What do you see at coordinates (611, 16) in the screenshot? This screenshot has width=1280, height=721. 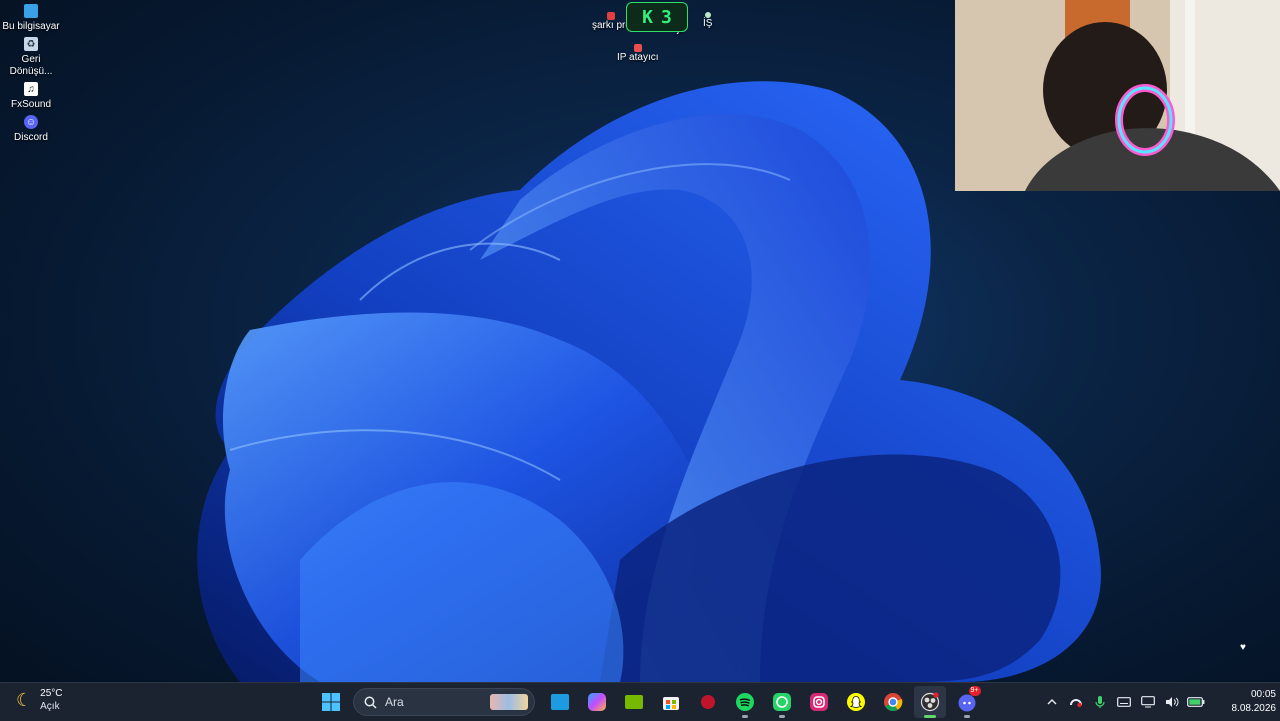 I see `file-icon` at bounding box center [611, 16].